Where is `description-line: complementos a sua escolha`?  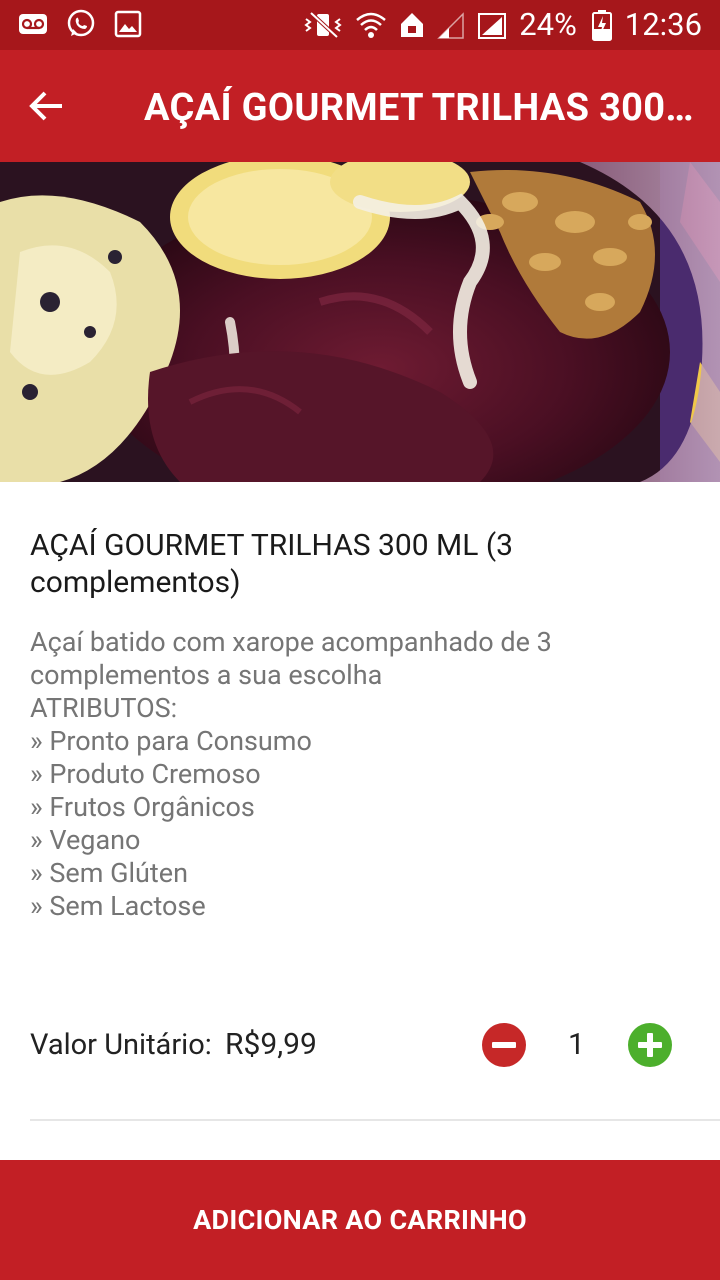
description-line: complementos a sua escolha is located at coordinates (206, 675).